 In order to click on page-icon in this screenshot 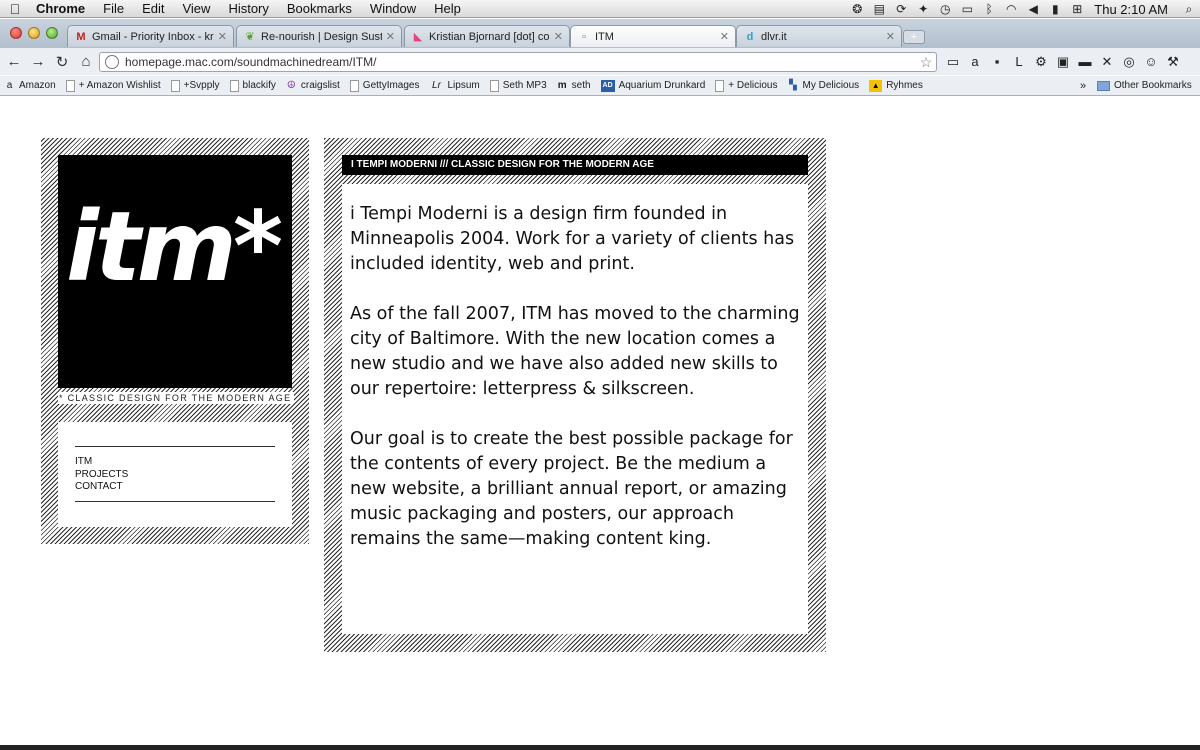, I will do `click(494, 85)`.